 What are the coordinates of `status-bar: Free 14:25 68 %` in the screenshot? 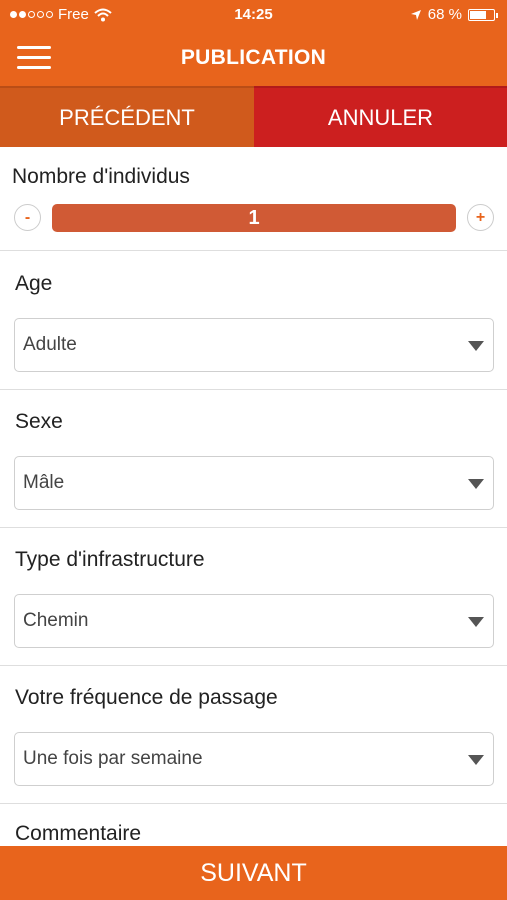 It's located at (253, 15).